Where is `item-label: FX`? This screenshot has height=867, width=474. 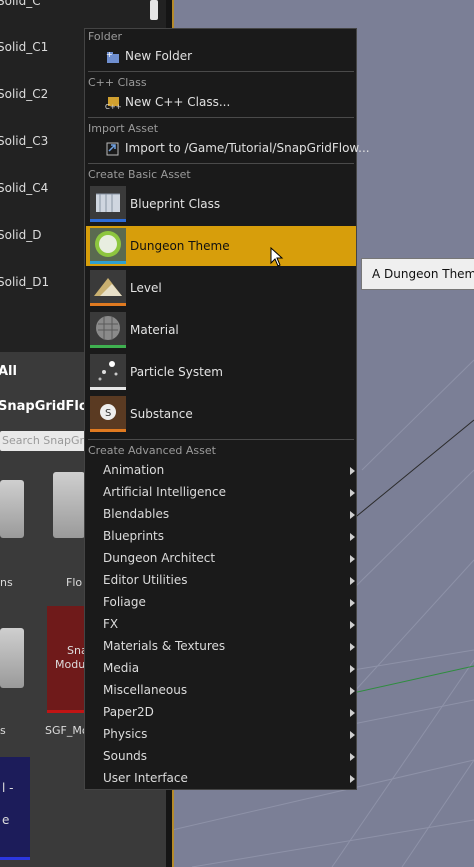
item-label: FX is located at coordinates (111, 624).